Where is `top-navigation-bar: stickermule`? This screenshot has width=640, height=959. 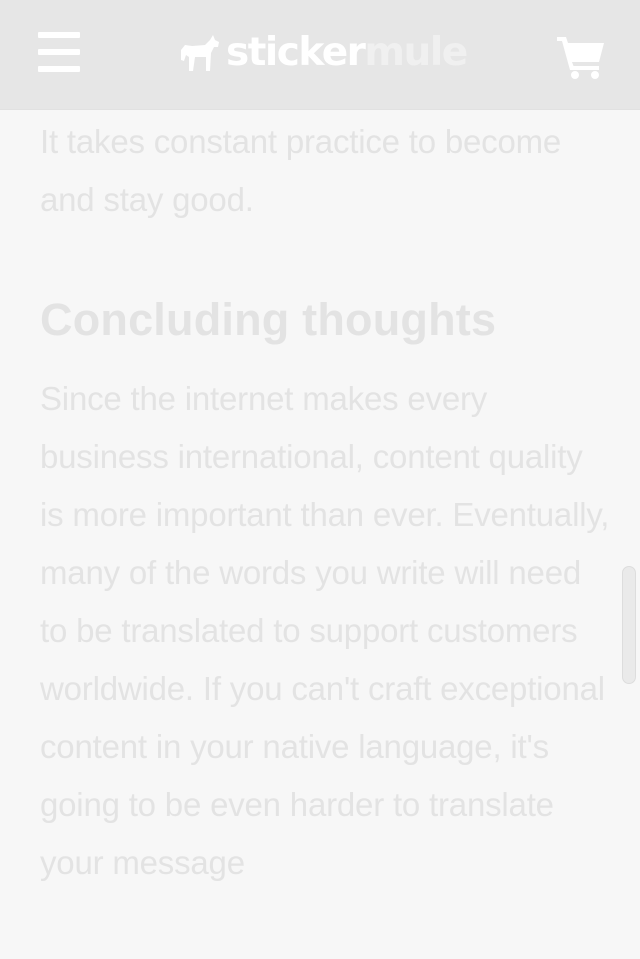
top-navigation-bar: stickermule is located at coordinates (320, 55).